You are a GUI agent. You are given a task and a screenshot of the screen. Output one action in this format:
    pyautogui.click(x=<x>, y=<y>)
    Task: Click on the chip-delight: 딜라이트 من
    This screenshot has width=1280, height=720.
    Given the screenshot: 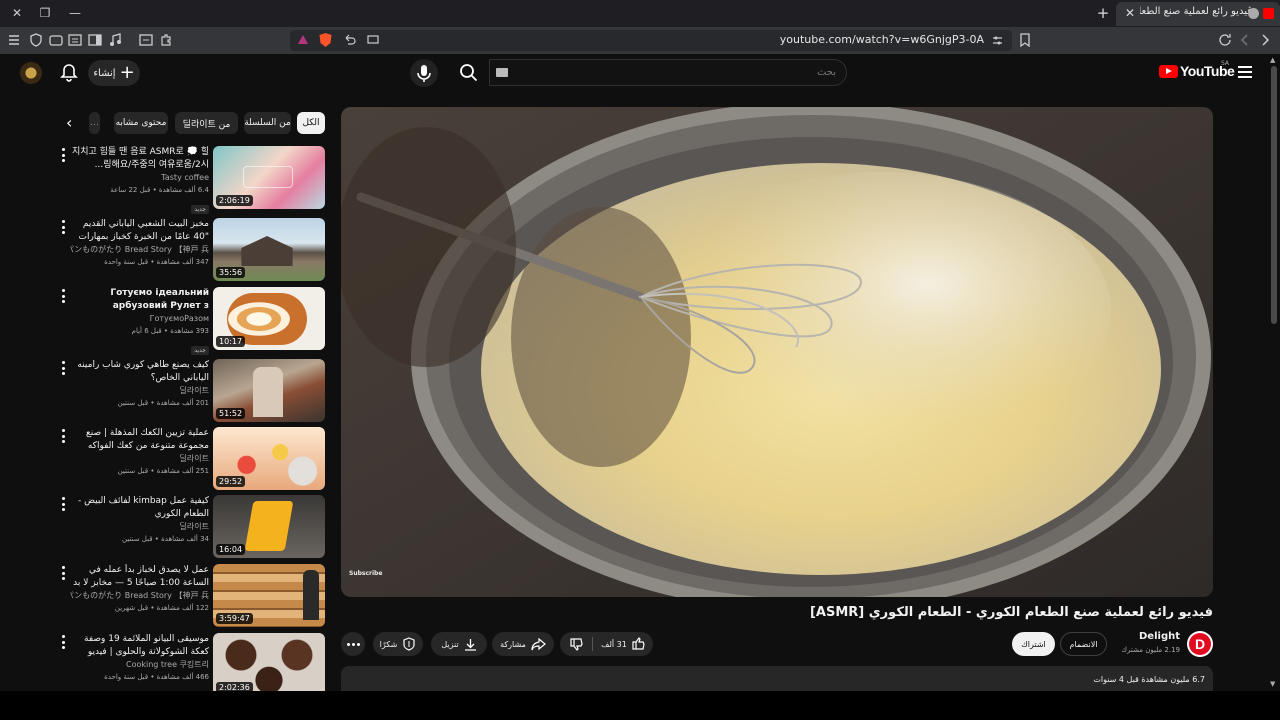 What is the action you would take?
    pyautogui.click(x=206, y=123)
    